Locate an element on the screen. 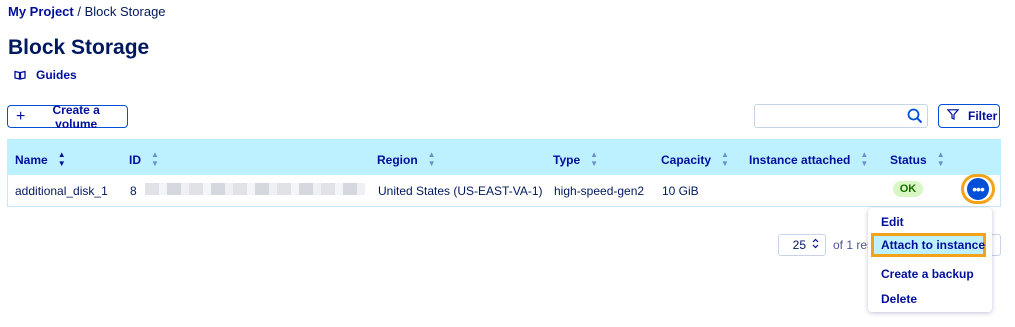  status-badge: OK is located at coordinates (908, 189).